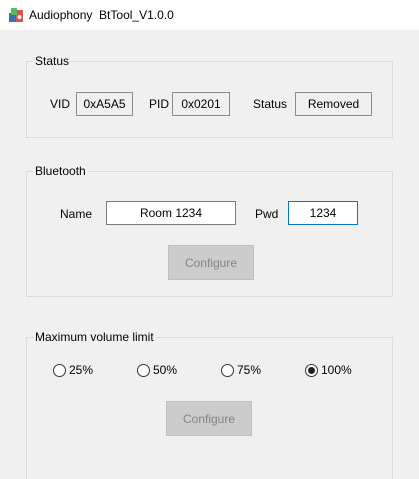 Image resolution: width=419 pixels, height=479 pixels. I want to click on radio-label: 75%, so click(249, 370).